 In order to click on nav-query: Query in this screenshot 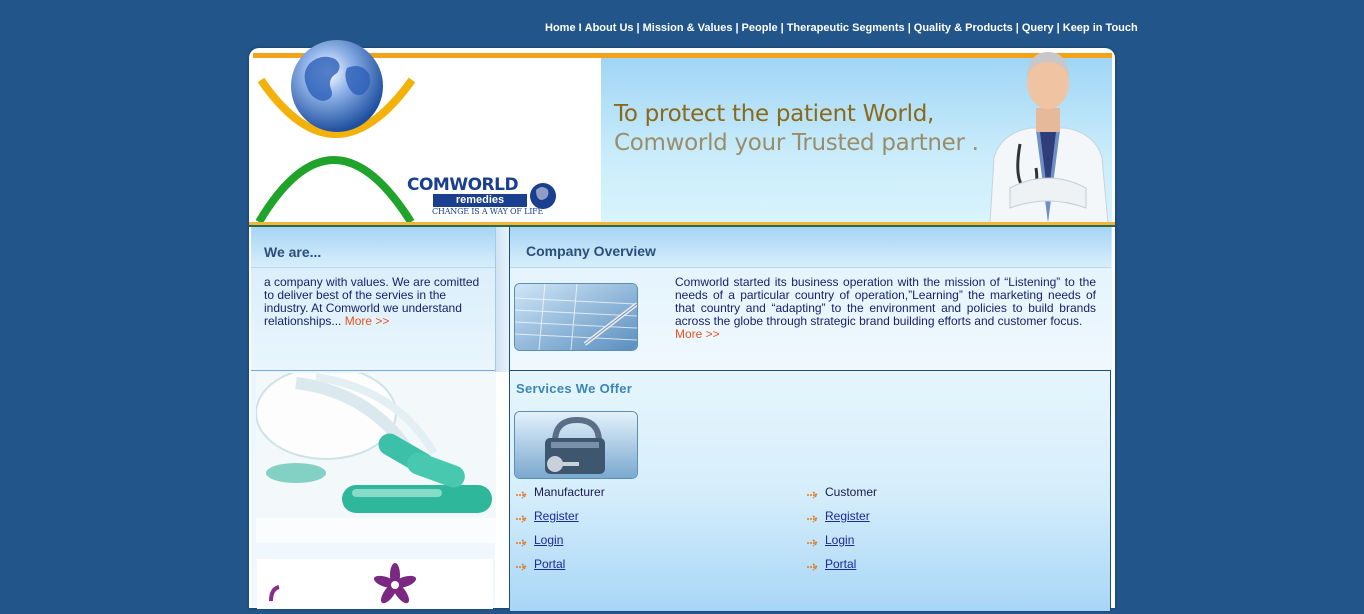, I will do `click(1038, 28)`.